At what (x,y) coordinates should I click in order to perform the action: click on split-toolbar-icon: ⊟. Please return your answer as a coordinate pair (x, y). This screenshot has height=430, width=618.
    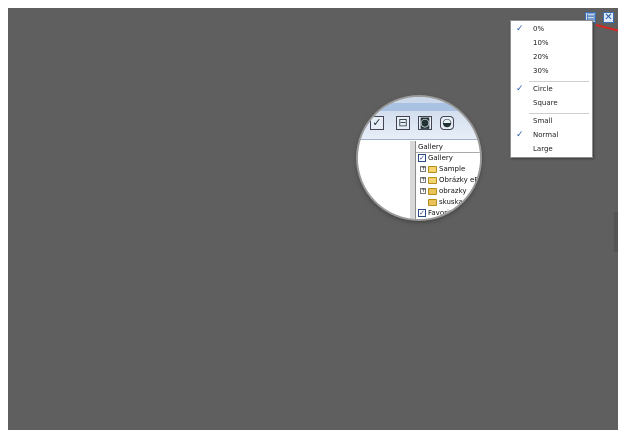
    Looking at the image, I should click on (403, 123).